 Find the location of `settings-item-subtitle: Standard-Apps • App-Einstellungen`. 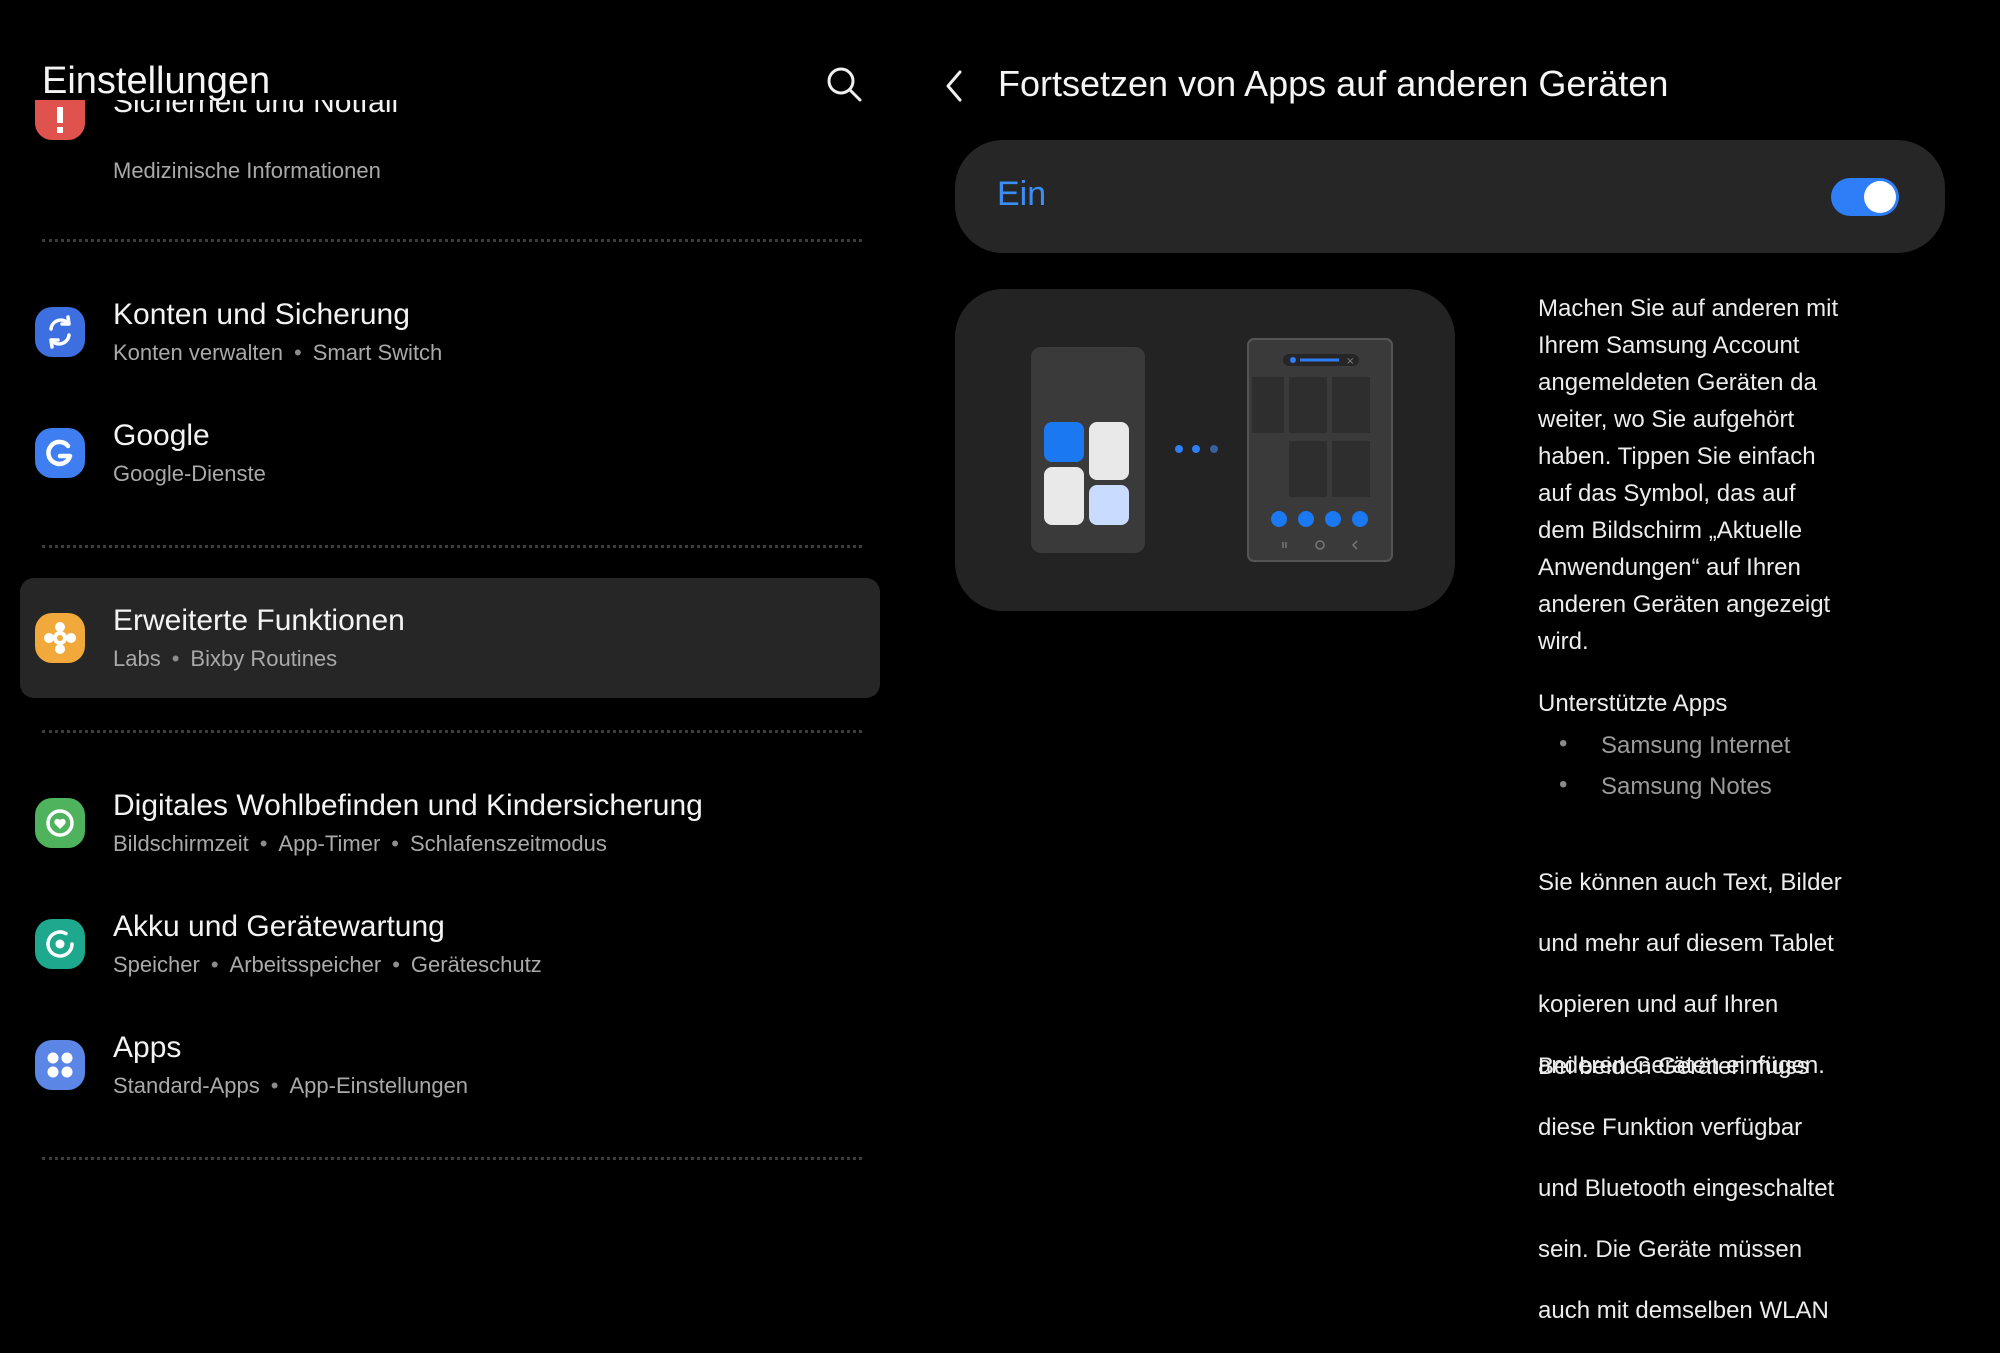

settings-item-subtitle: Standard-Apps • App-Einstellungen is located at coordinates (291, 1085).